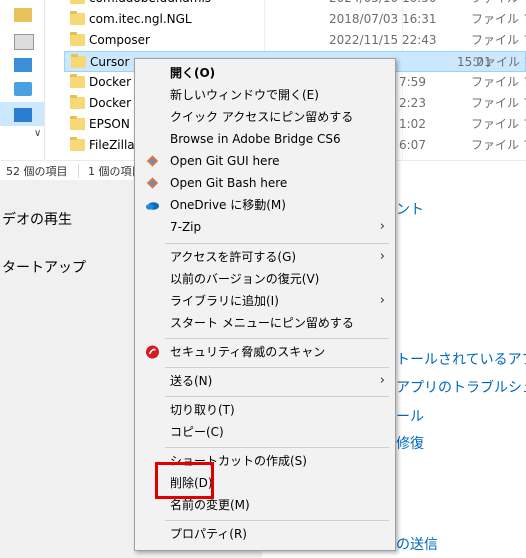  I want to click on security-scan-icon, so click(152, 352).